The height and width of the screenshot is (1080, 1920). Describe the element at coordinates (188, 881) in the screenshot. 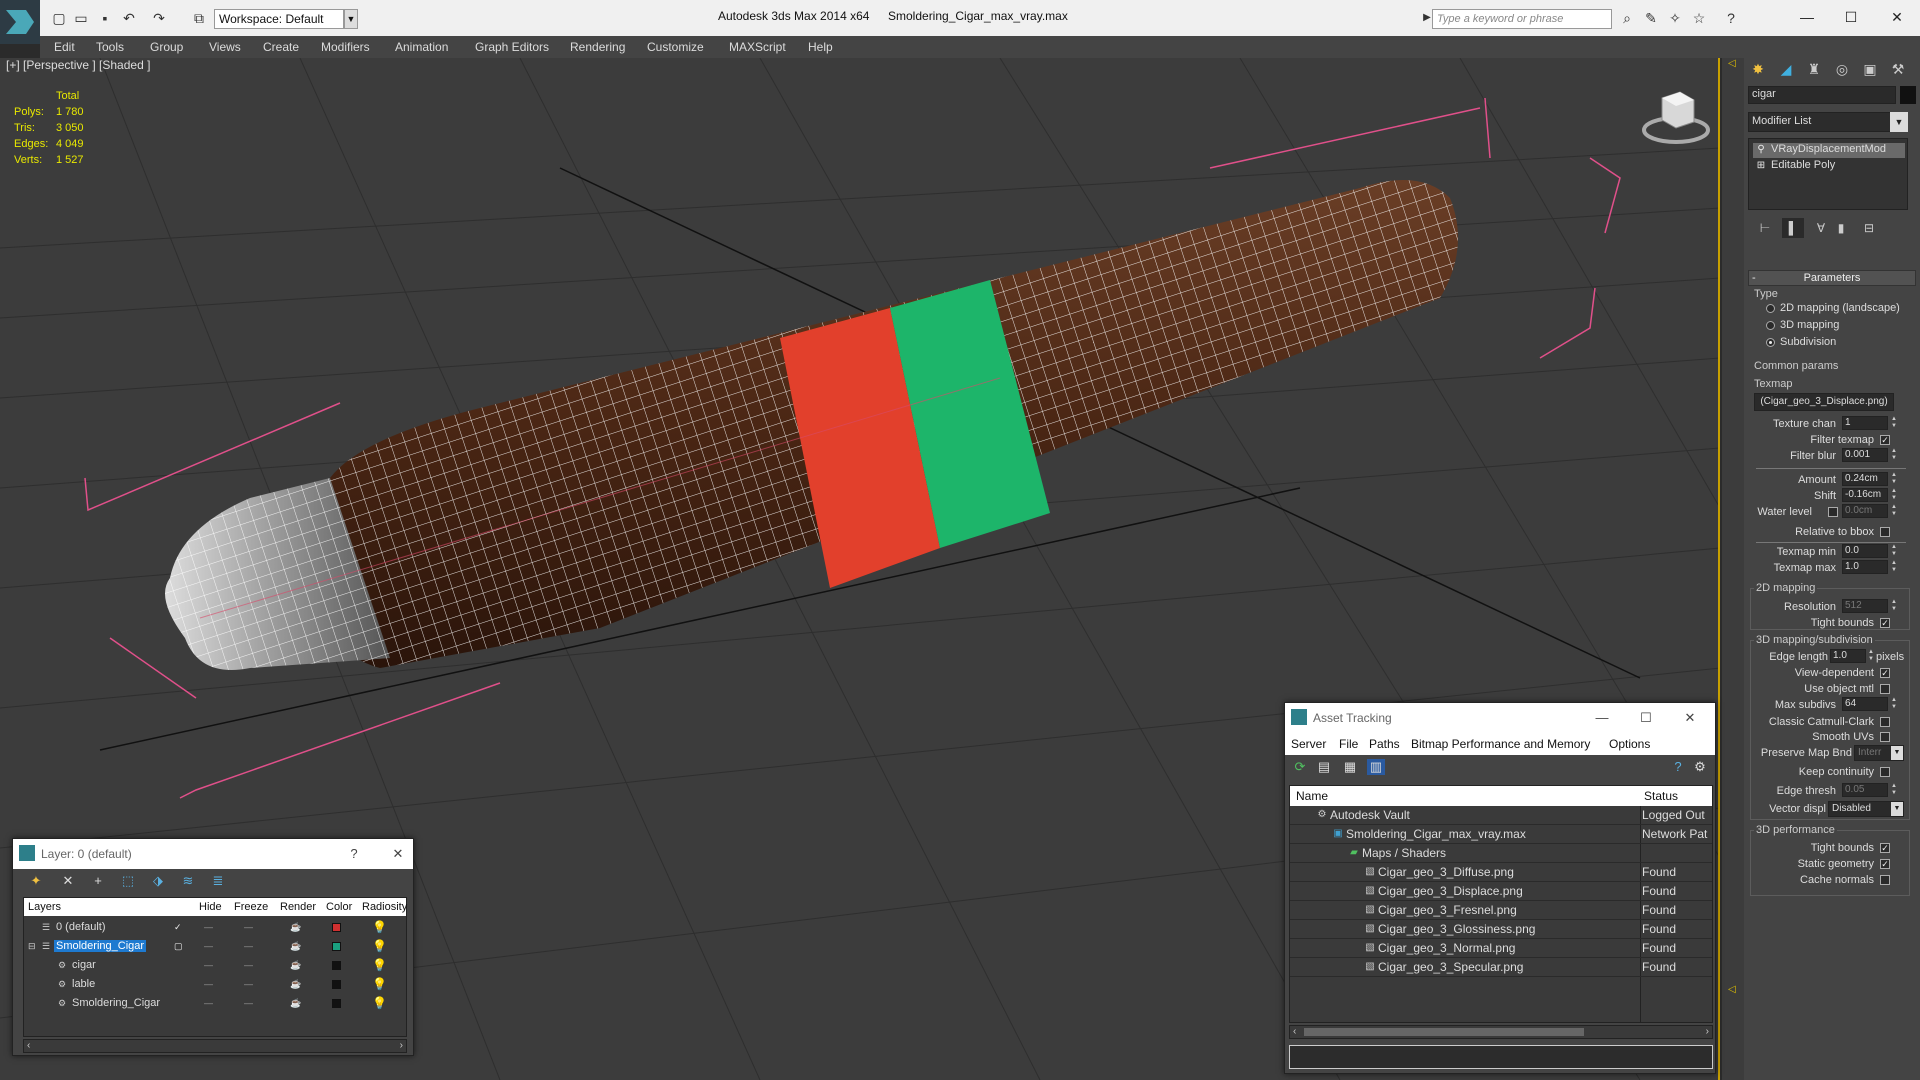

I see `hide-unhide-all-icon: ≋` at that location.